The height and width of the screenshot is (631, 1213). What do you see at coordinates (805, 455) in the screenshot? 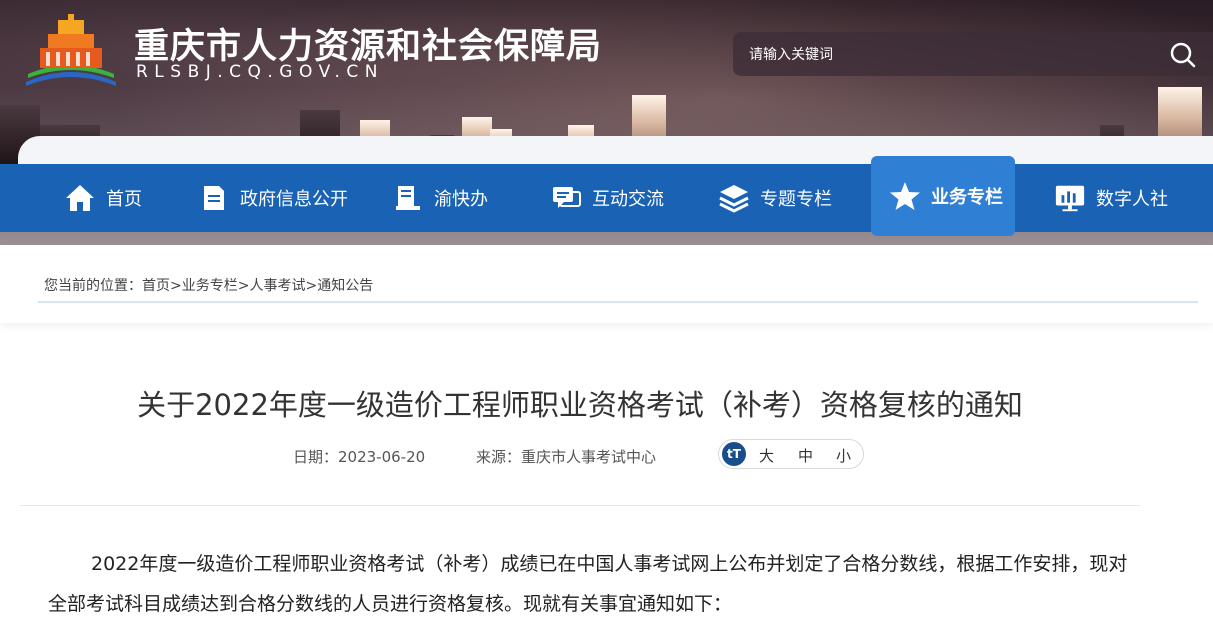
I see `font-size-medium: 中` at bounding box center [805, 455].